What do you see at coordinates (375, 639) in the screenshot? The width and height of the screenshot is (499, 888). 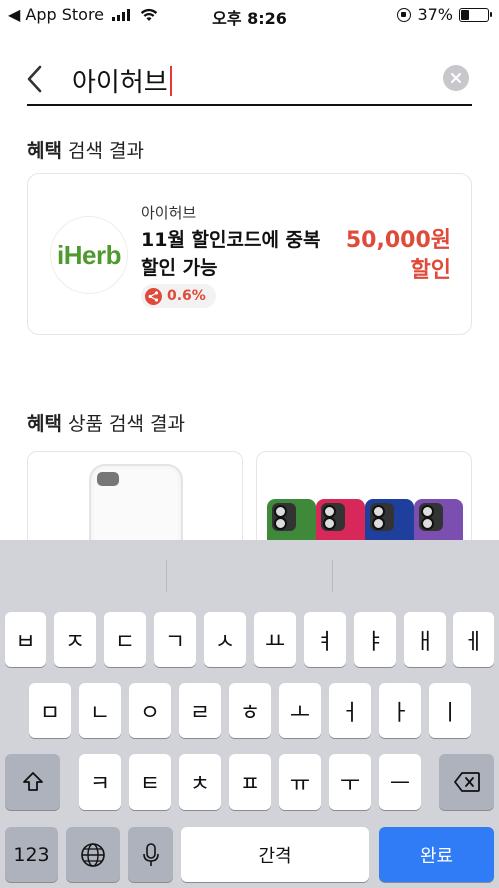 I see `key: ㅑ` at bounding box center [375, 639].